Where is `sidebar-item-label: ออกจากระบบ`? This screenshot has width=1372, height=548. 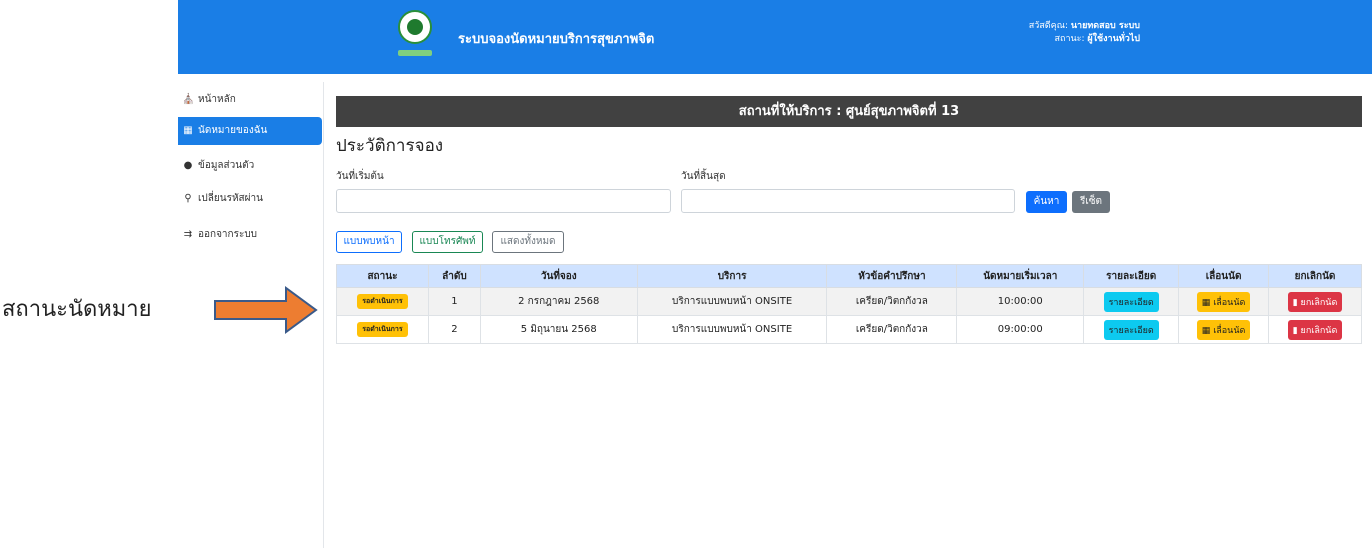 sidebar-item-label: ออกจากระบบ is located at coordinates (228, 234).